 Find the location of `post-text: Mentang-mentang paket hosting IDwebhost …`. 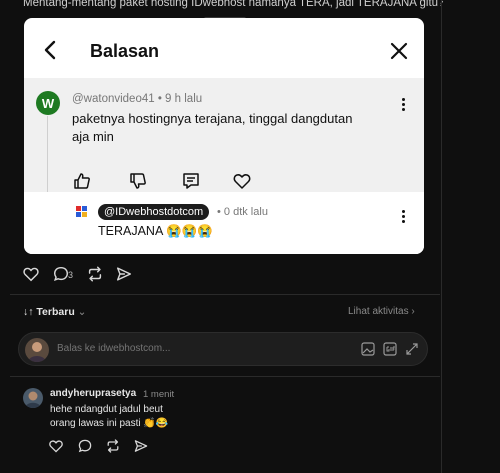

post-text: Mentang-mentang paket hosting IDwebhost … is located at coordinates (233, 4).